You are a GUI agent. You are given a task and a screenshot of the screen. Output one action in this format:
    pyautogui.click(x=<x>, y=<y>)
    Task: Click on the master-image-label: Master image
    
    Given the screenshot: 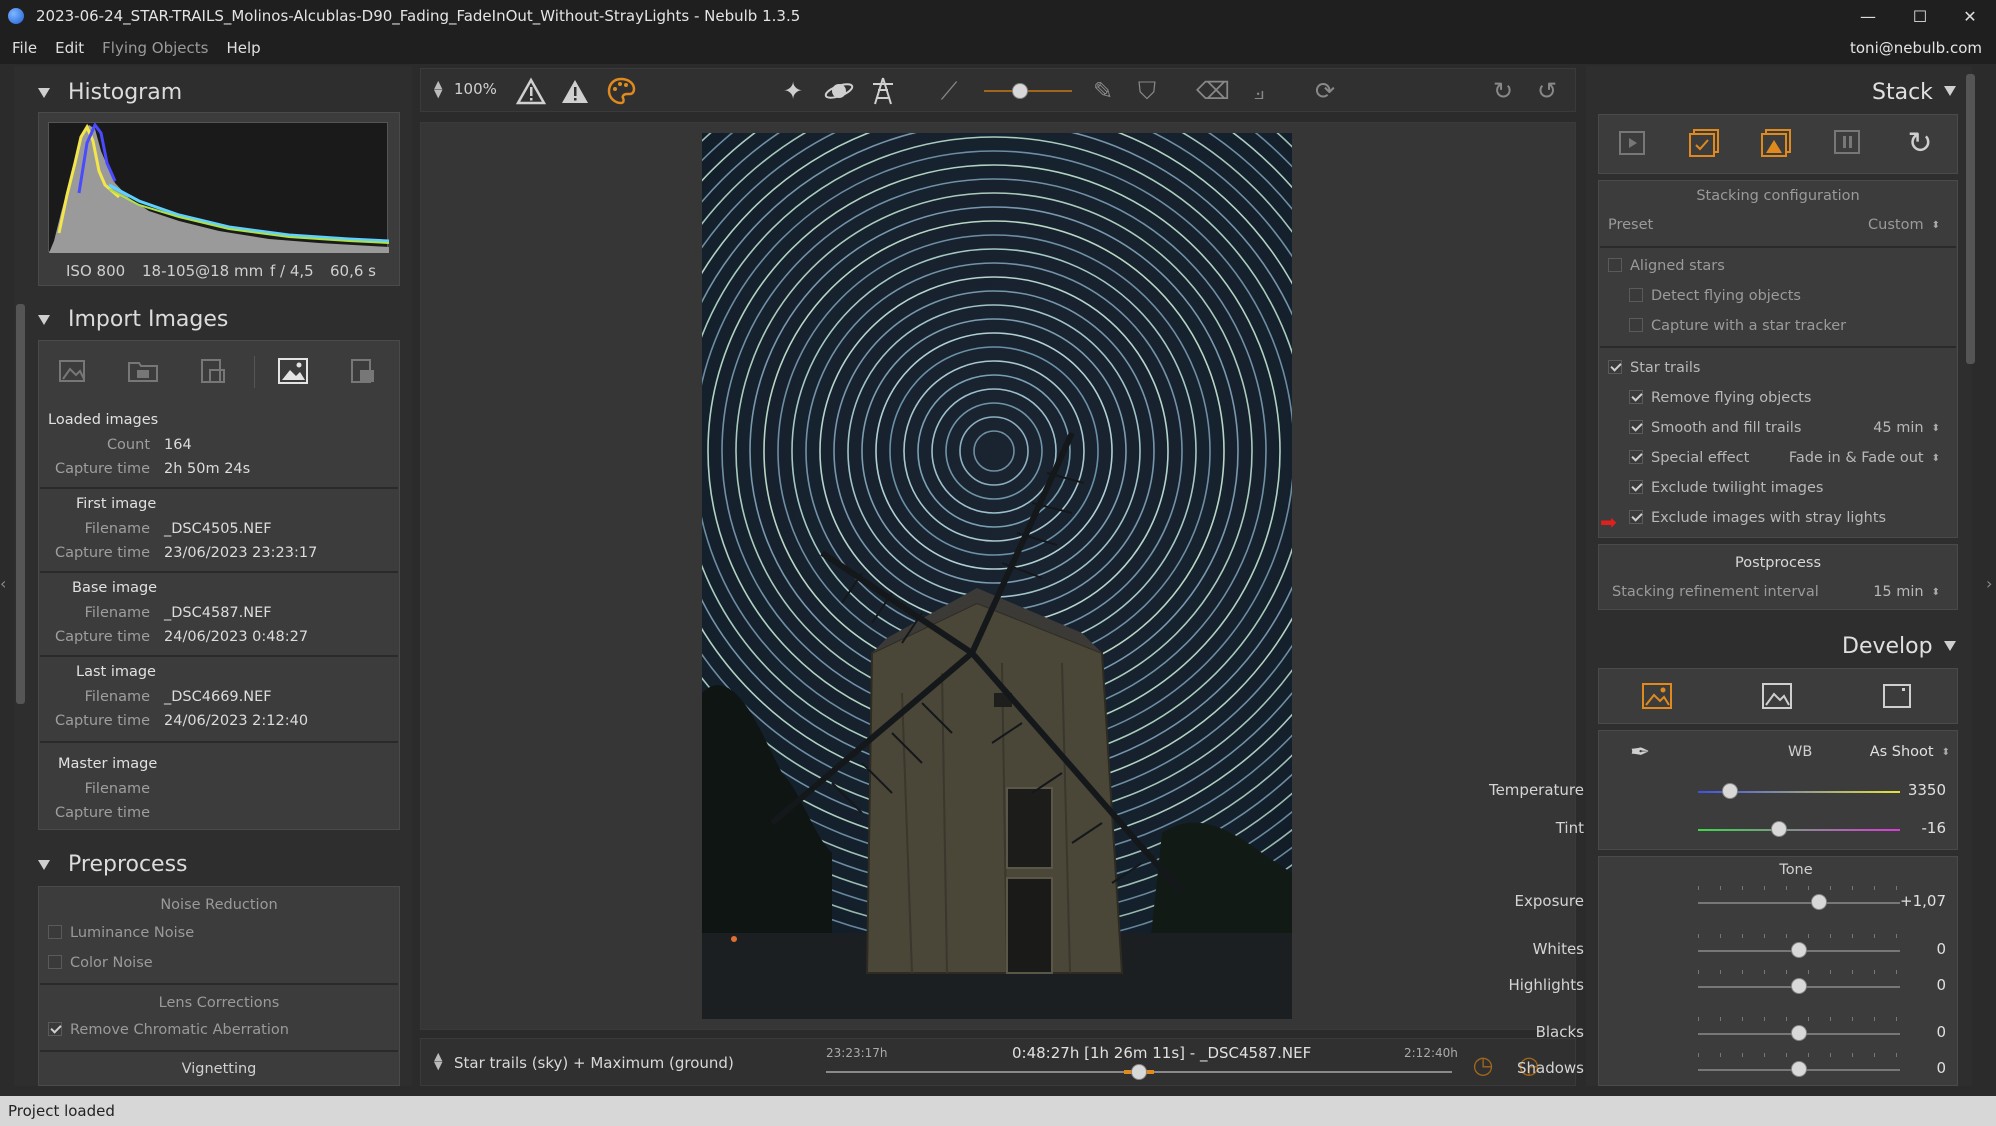 What is the action you would take?
    pyautogui.click(x=108, y=764)
    